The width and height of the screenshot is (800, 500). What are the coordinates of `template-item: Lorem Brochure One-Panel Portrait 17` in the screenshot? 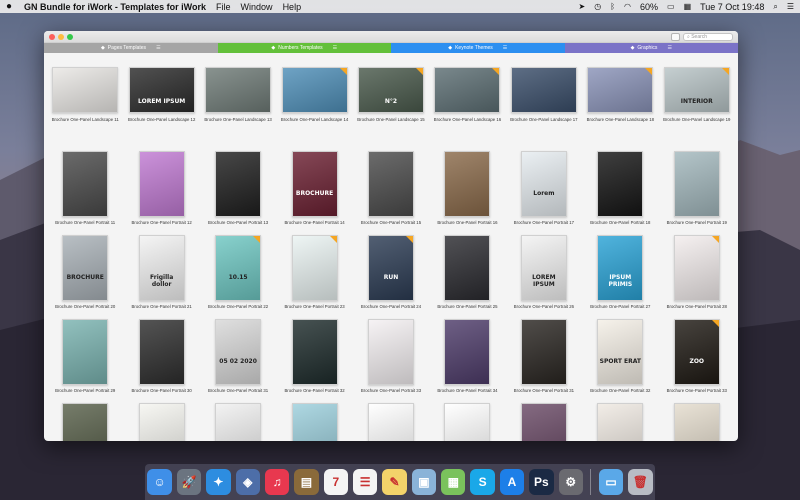 It's located at (544, 193).